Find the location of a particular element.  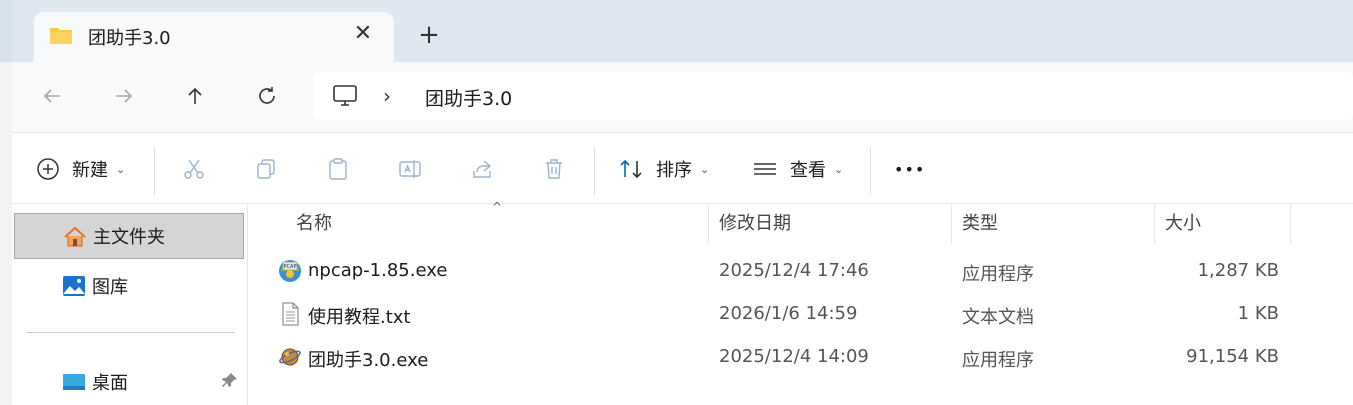

file-size: 91,154 KB is located at coordinates (1232, 356).